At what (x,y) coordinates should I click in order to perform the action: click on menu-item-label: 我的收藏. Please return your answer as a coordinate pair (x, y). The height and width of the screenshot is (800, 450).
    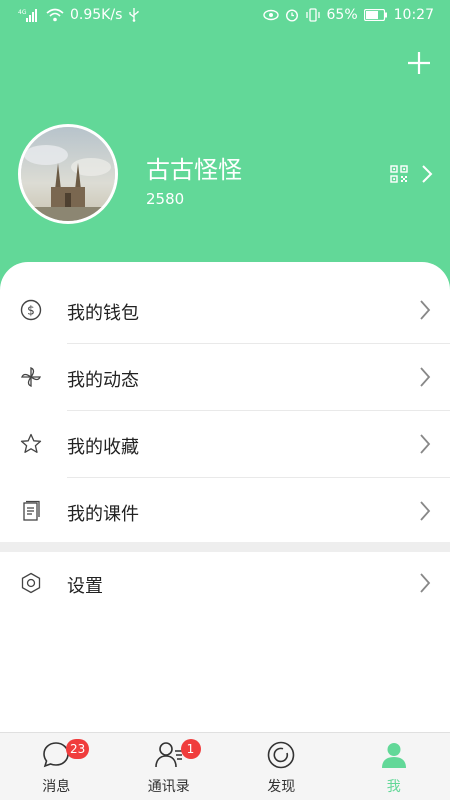
    Looking at the image, I should click on (103, 447).